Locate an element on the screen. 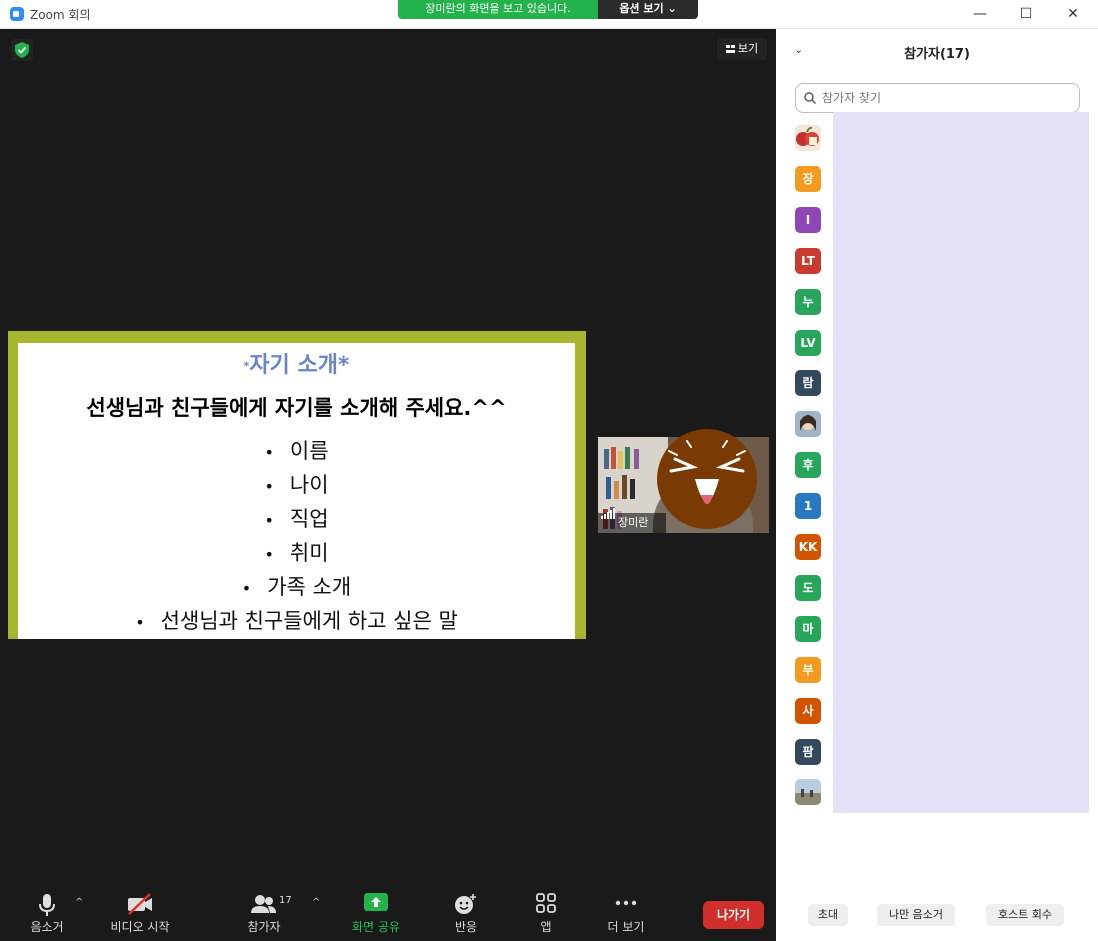 The height and width of the screenshot is (941, 1098). participant-avatar: LV is located at coordinates (808, 342).